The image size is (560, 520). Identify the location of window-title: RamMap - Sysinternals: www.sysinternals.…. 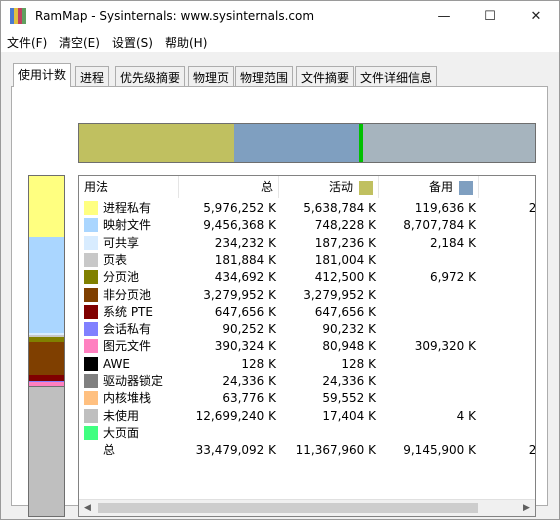
(175, 16).